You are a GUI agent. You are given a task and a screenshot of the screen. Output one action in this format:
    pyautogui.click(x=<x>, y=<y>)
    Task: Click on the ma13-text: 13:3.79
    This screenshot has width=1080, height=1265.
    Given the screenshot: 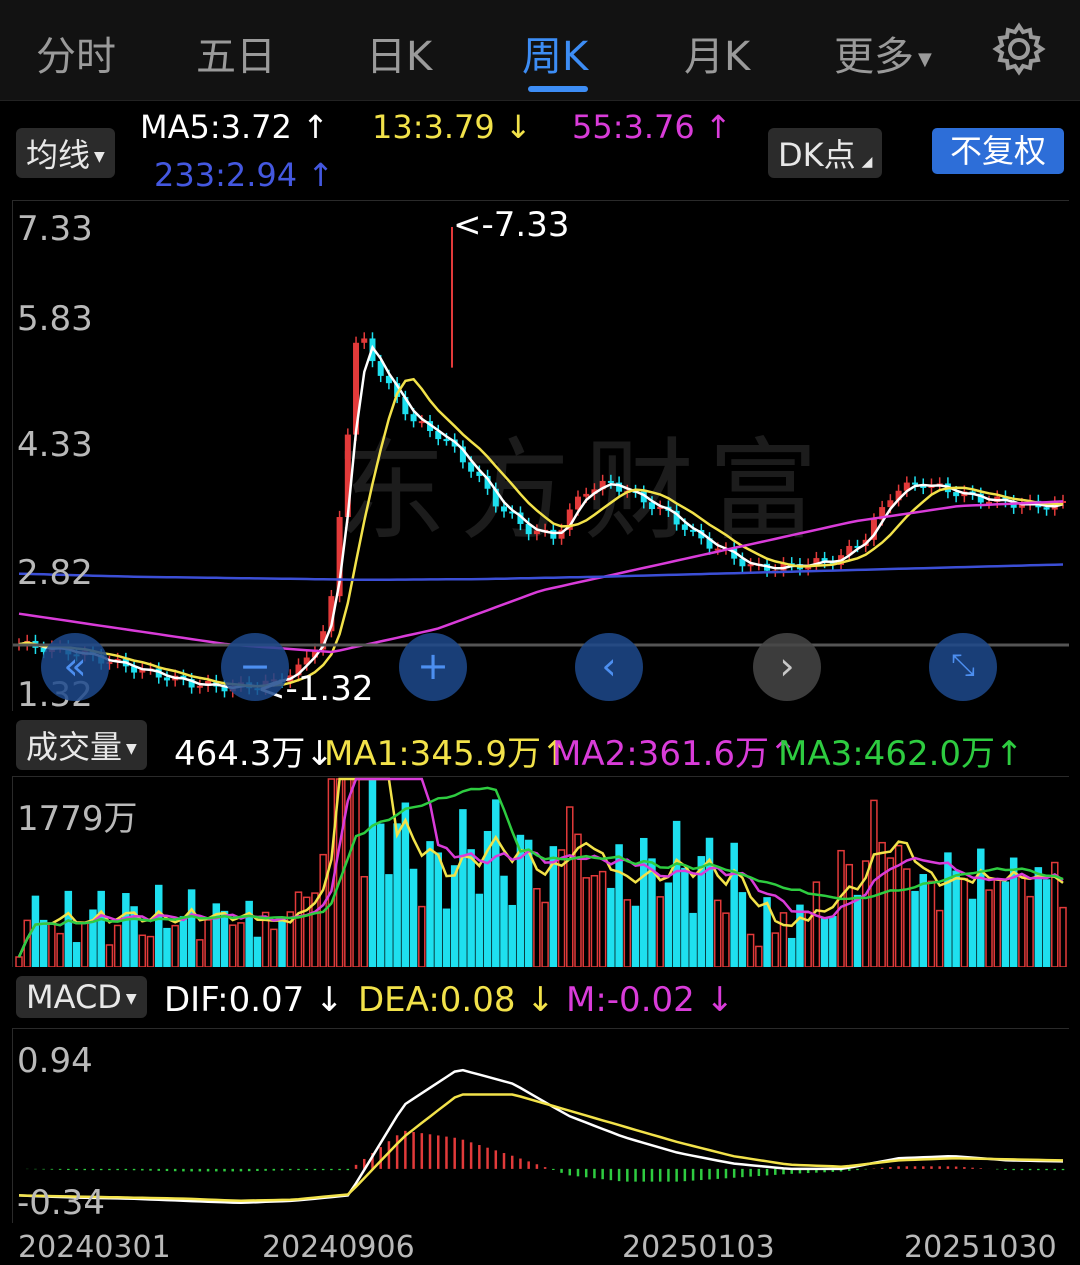 What is the action you would take?
    pyautogui.click(x=433, y=127)
    